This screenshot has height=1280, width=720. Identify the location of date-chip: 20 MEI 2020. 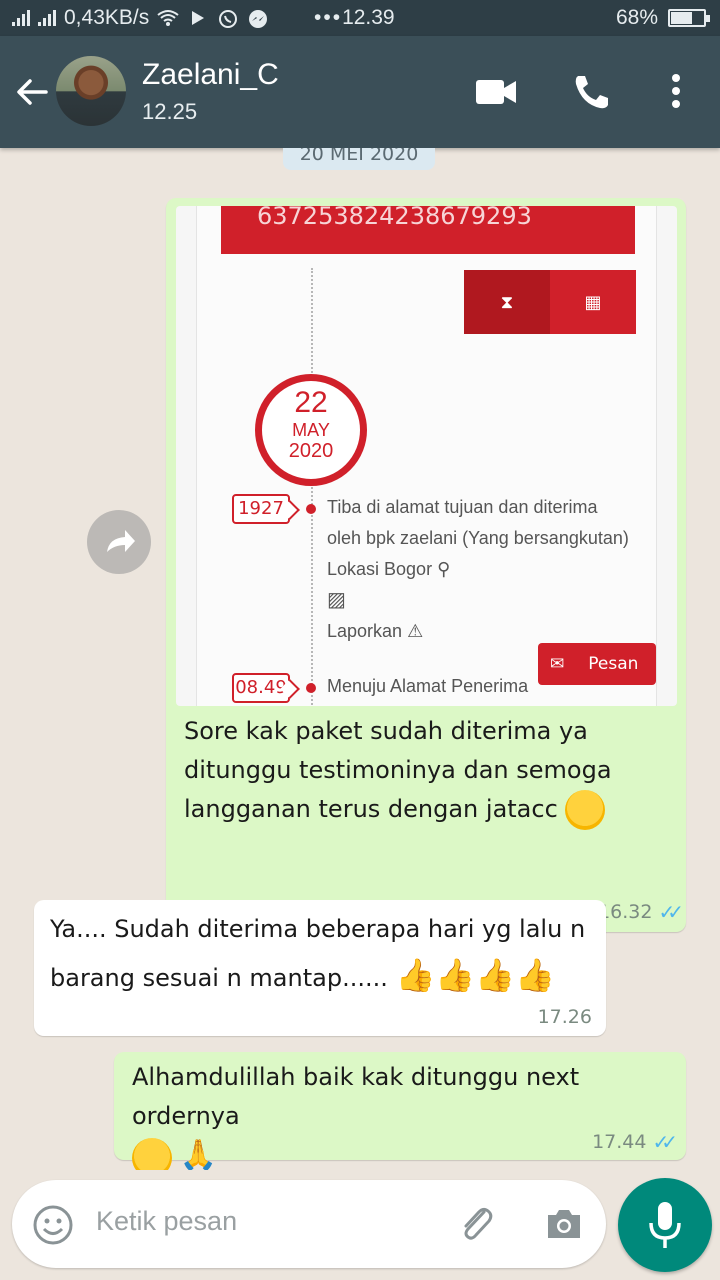
(359, 159).